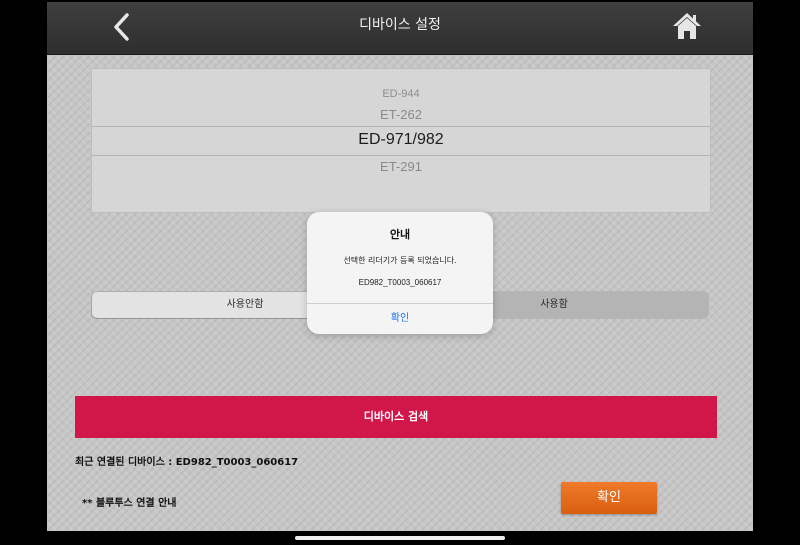 Image resolution: width=800 pixels, height=545 pixels. Describe the element at coordinates (400, 260) in the screenshot. I see `dialog-message: 선택한 리더기가 등록 되었습니다.` at that location.